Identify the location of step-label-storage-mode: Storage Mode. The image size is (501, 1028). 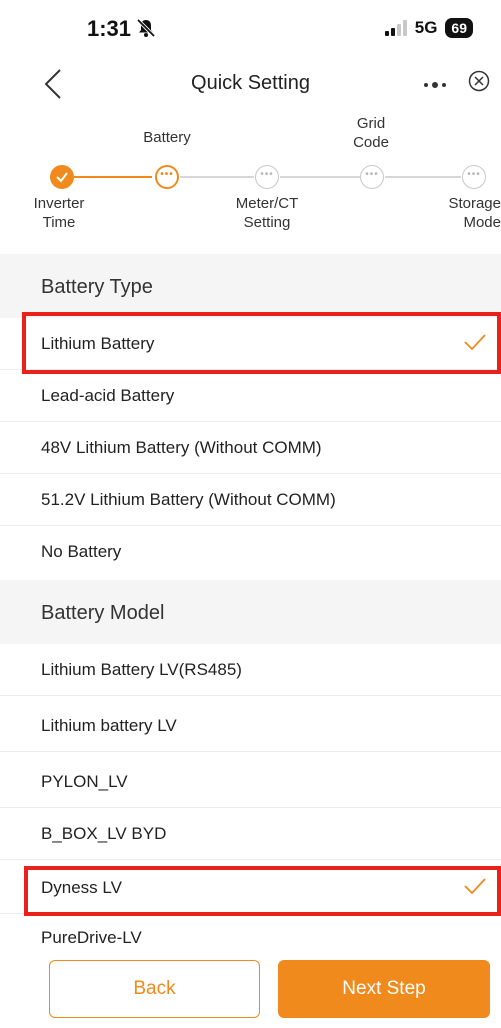
(474, 213).